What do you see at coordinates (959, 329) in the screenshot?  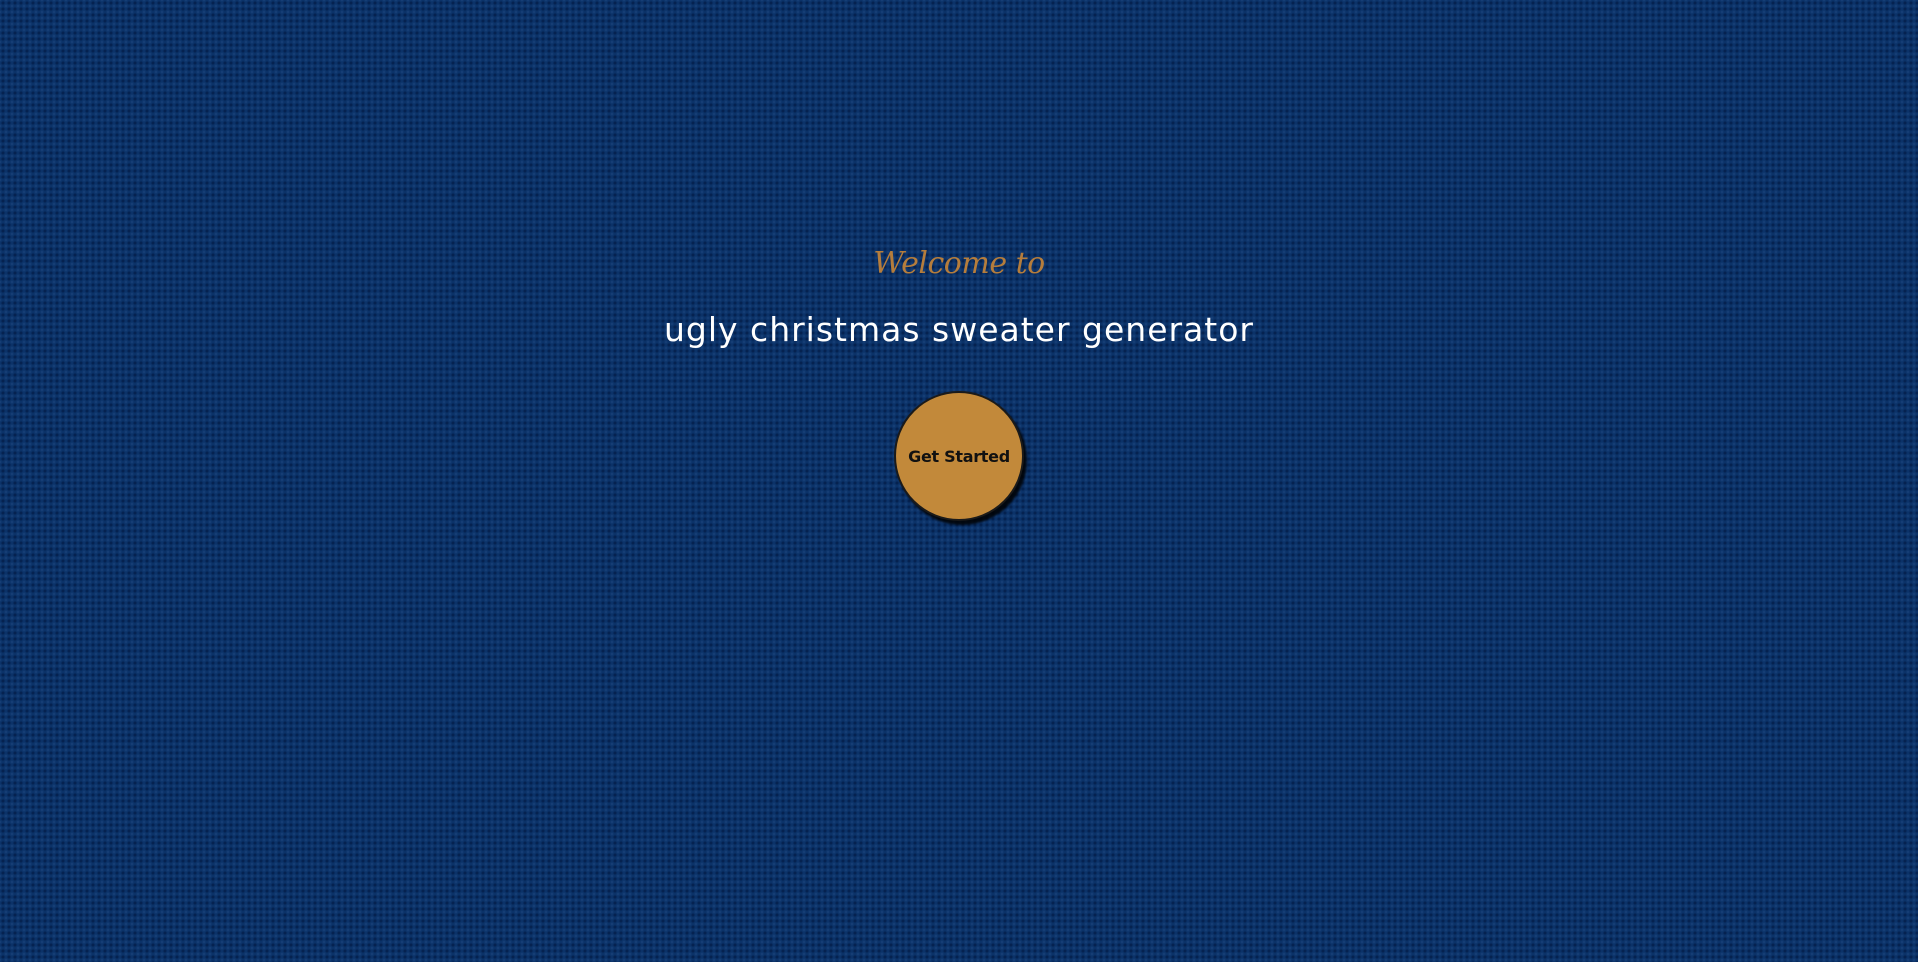 I see `page-title: ugly christmas sweater generator` at bounding box center [959, 329].